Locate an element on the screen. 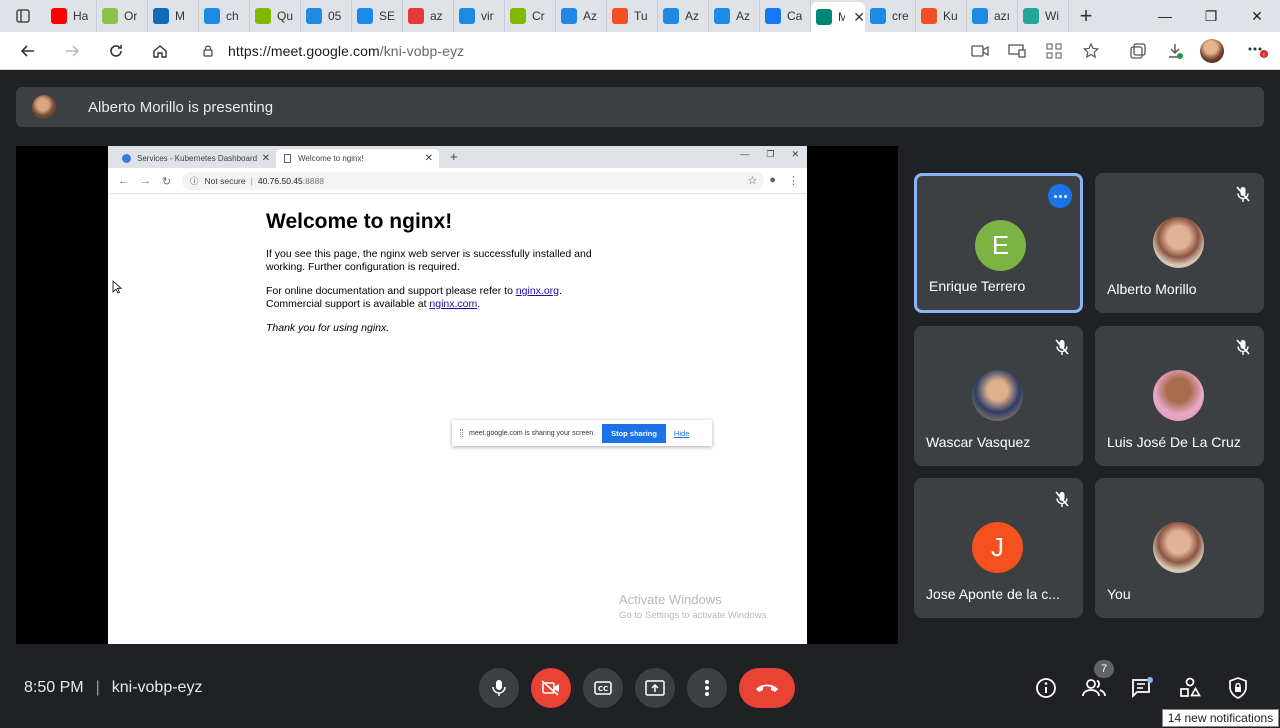 The width and height of the screenshot is (1280, 728). host-controls-button is located at coordinates (1238, 688).